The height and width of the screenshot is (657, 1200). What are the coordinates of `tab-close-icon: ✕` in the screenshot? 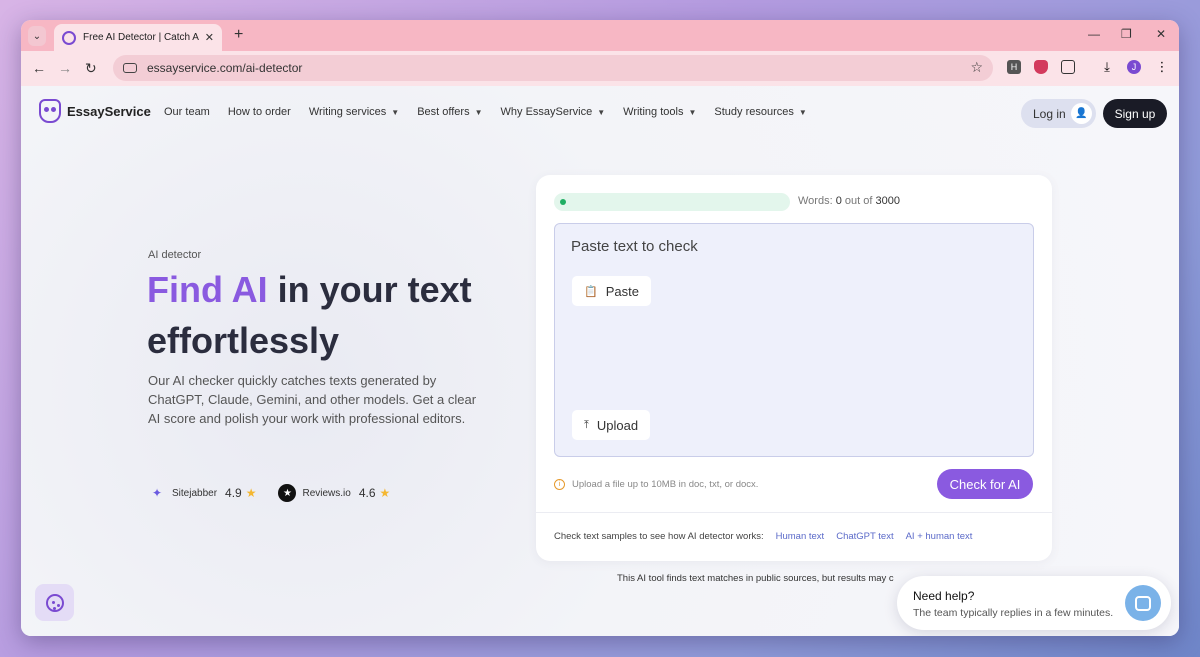 It's located at (209, 37).